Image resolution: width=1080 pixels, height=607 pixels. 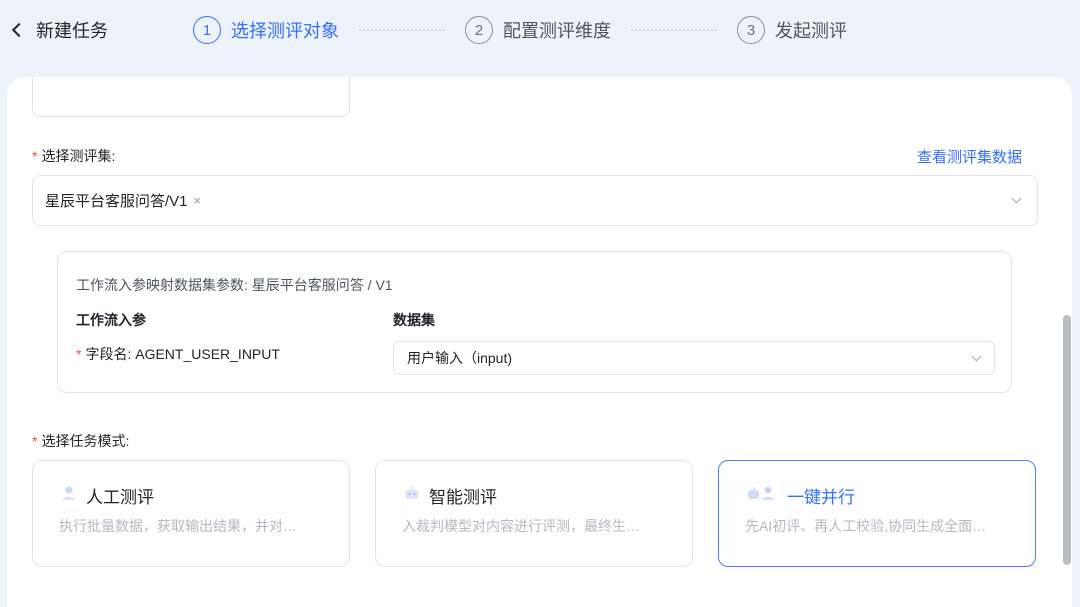 I want to click on task-mode-label-text: 选择任务模式:, so click(x=85, y=441).